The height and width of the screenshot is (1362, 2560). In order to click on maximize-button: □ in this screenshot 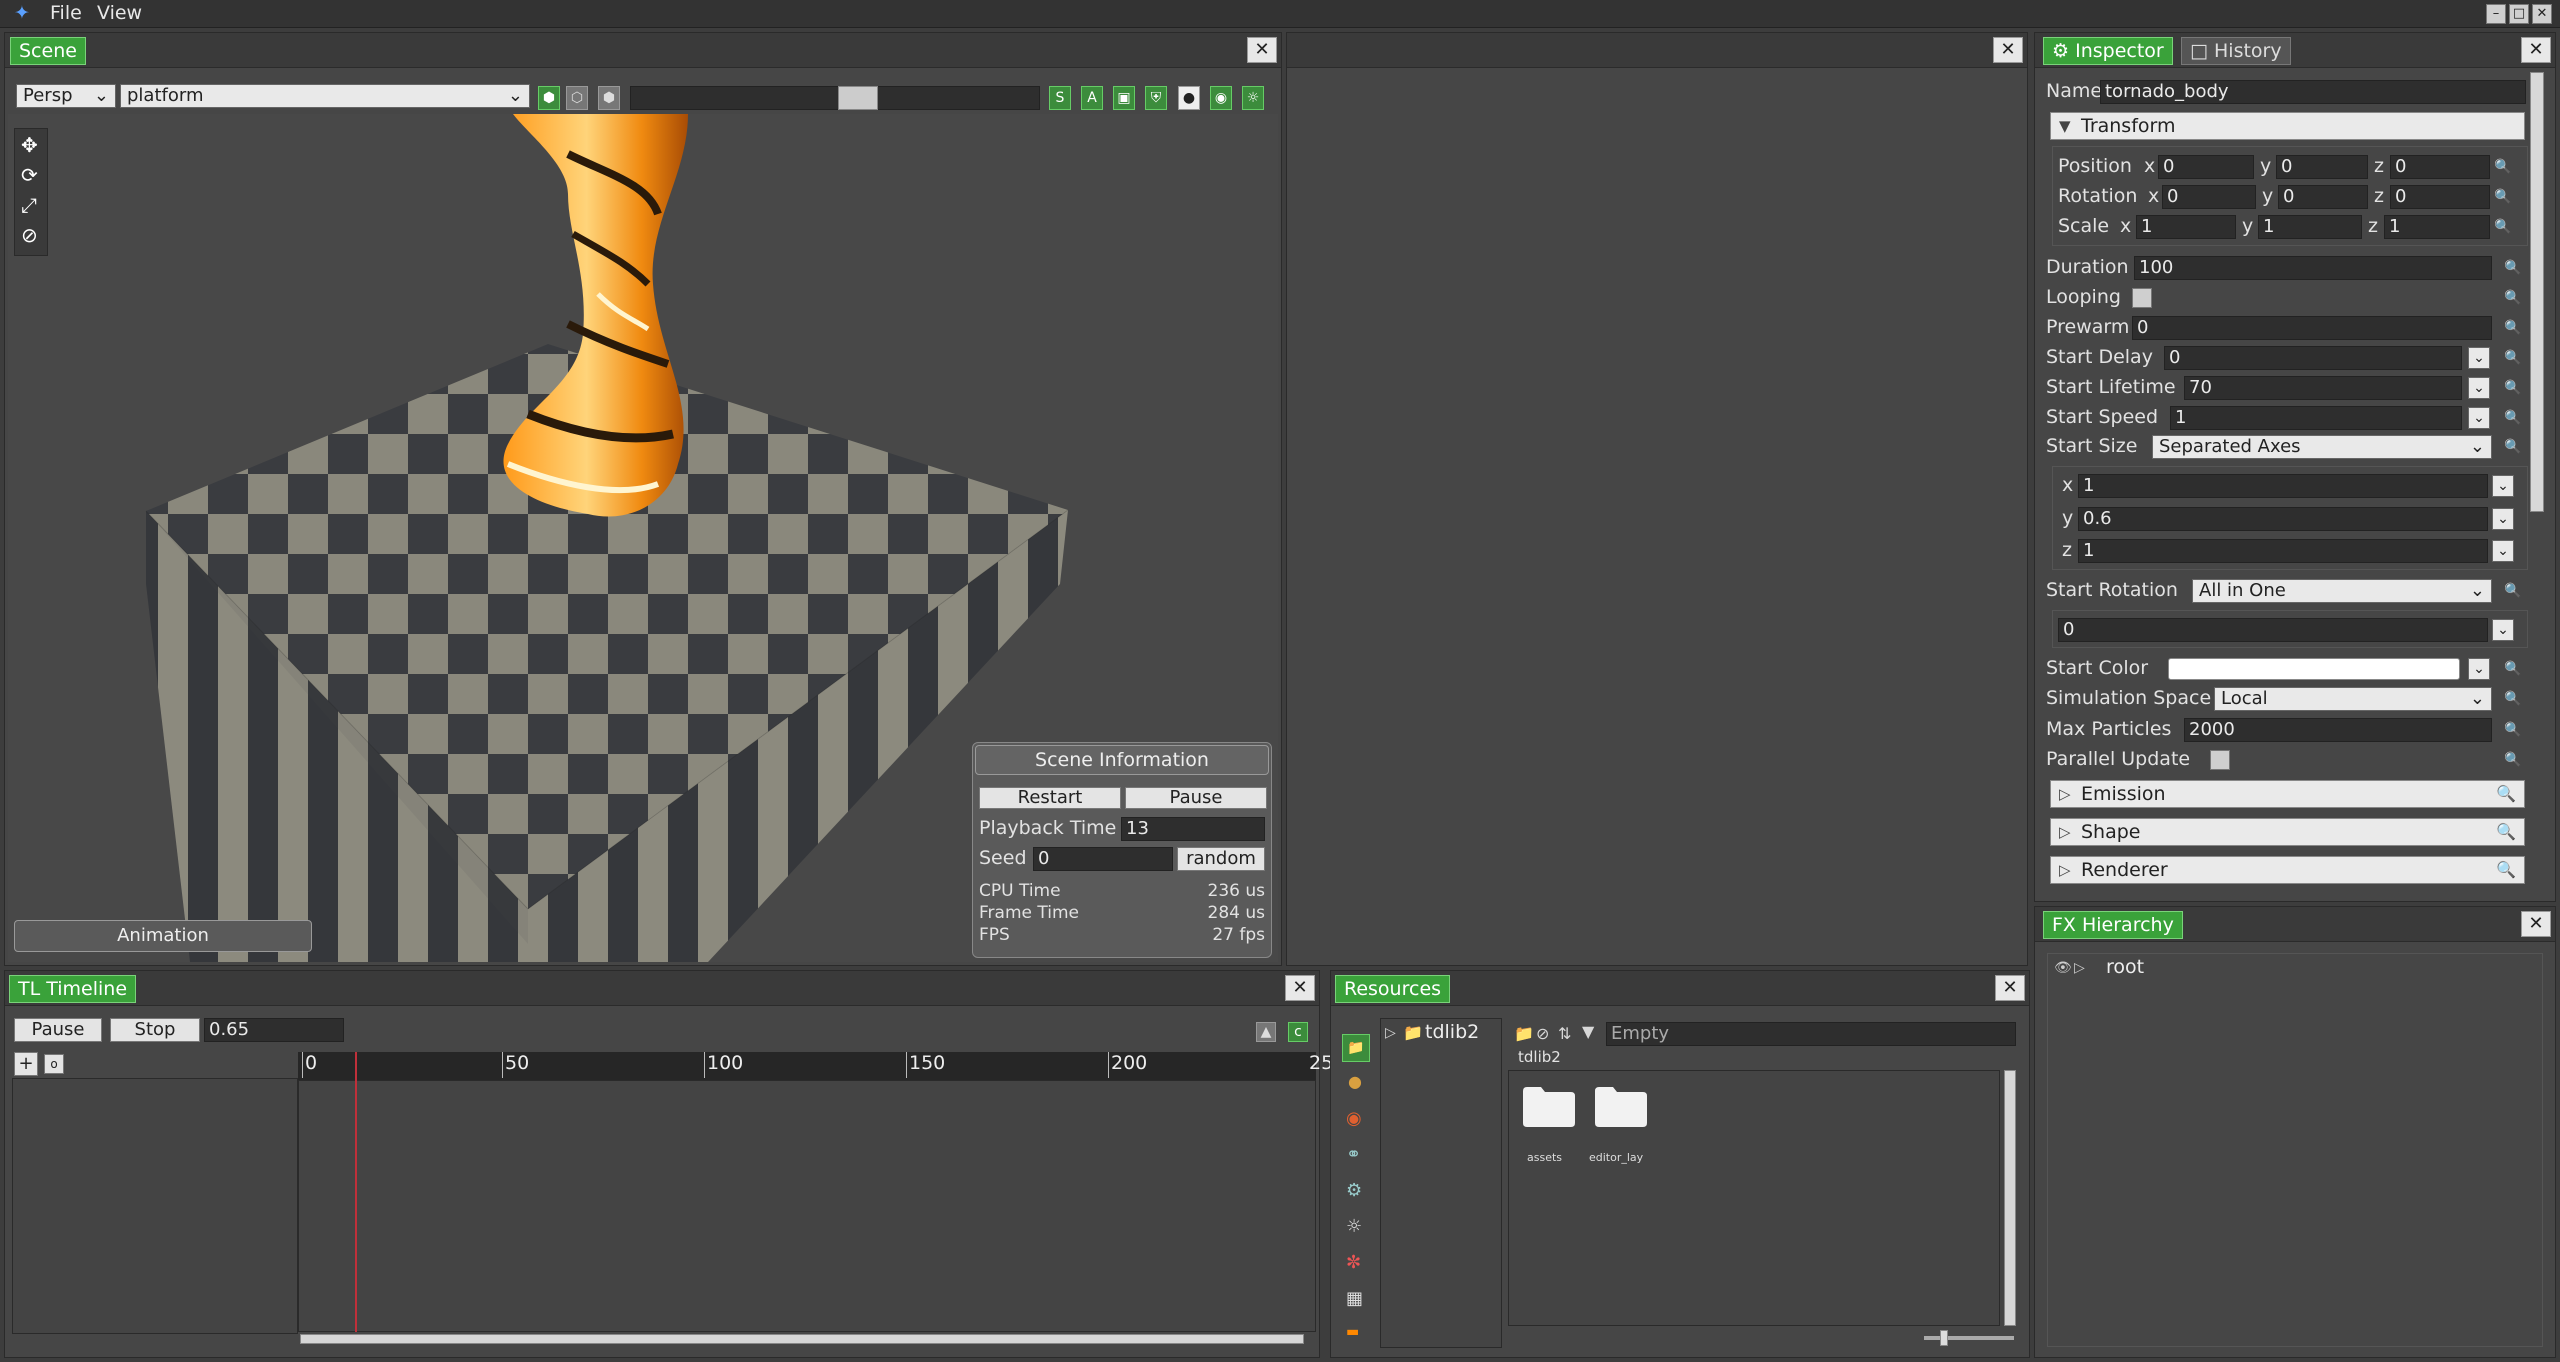, I will do `click(2519, 14)`.